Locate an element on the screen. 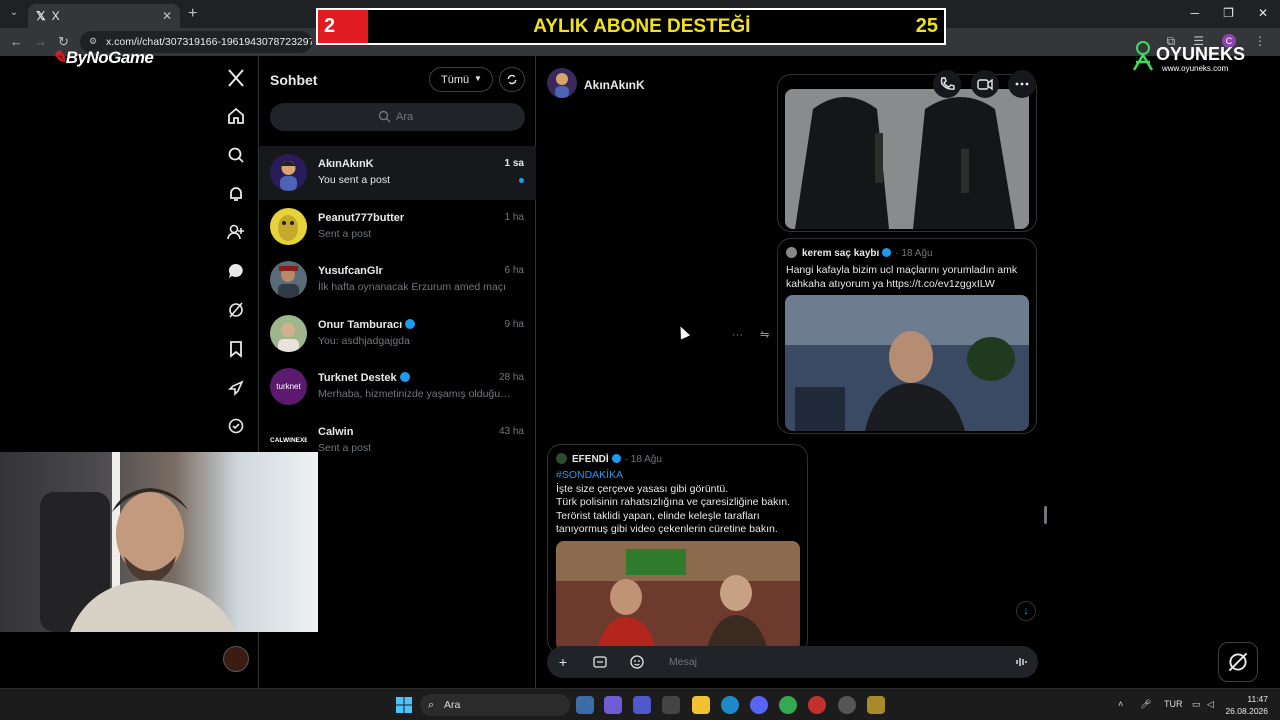 Image resolution: width=1280 pixels, height=720 pixels. chat-bubble-icon is located at coordinates (236, 271).